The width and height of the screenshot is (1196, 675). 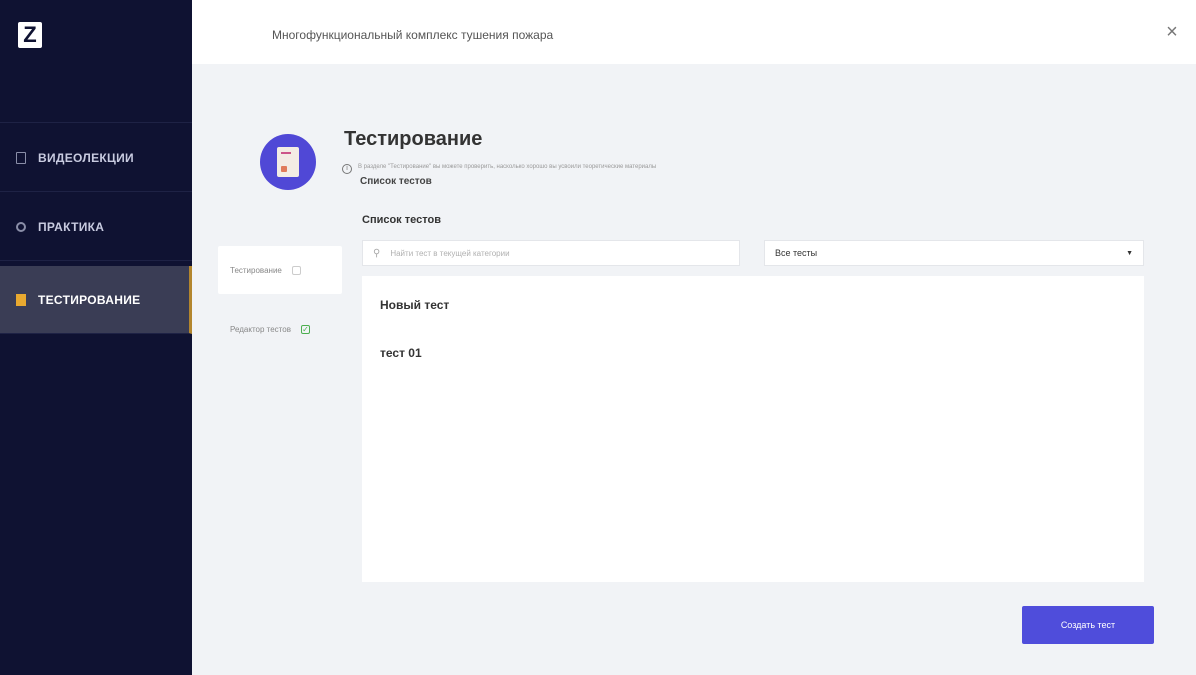 I want to click on tests-section-title: Список тестов, so click(x=401, y=220).